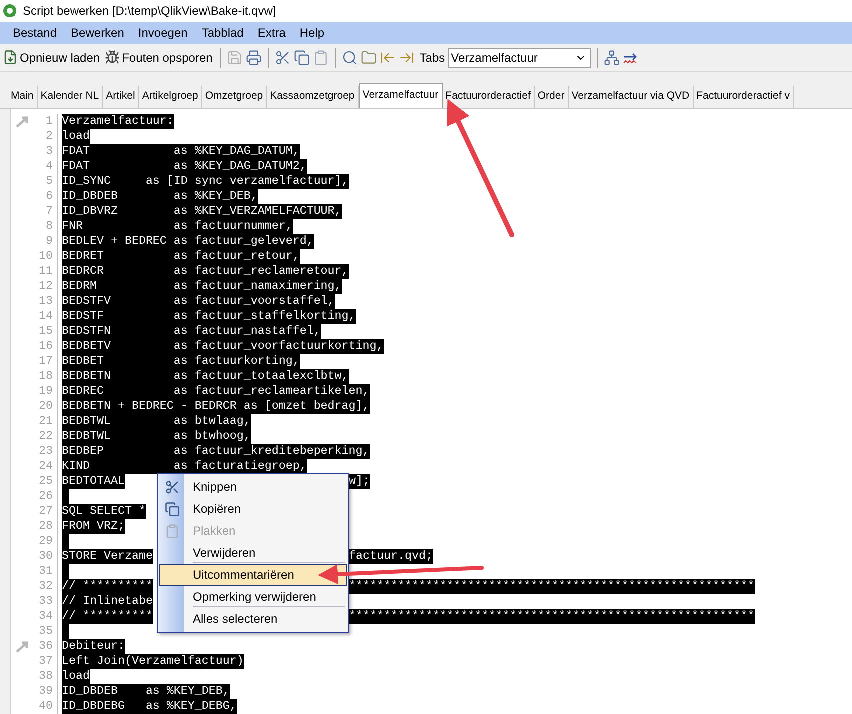  Describe the element at coordinates (46, 271) in the screenshot. I see `line-number: 11` at that location.